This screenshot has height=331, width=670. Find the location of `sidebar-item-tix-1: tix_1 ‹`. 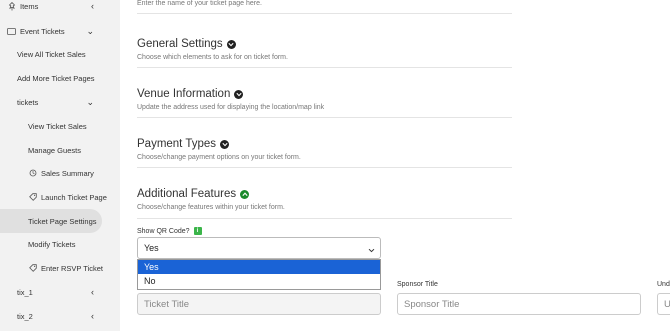

sidebar-item-tix-1: tix_1 ‹ is located at coordinates (60, 292).